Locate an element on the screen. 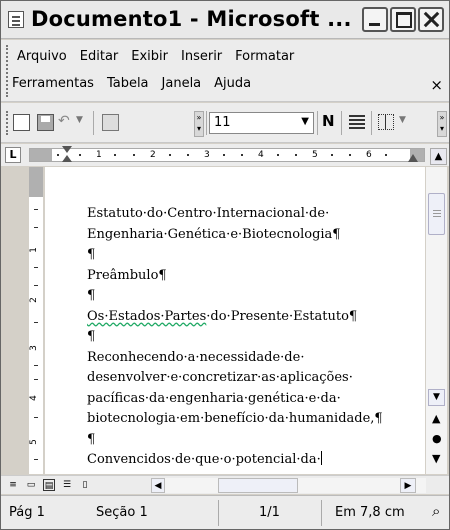 The image size is (450, 530). horizontal-ruler-row: L 1 2 3 4 5 6 ▲ is located at coordinates (225, 155).